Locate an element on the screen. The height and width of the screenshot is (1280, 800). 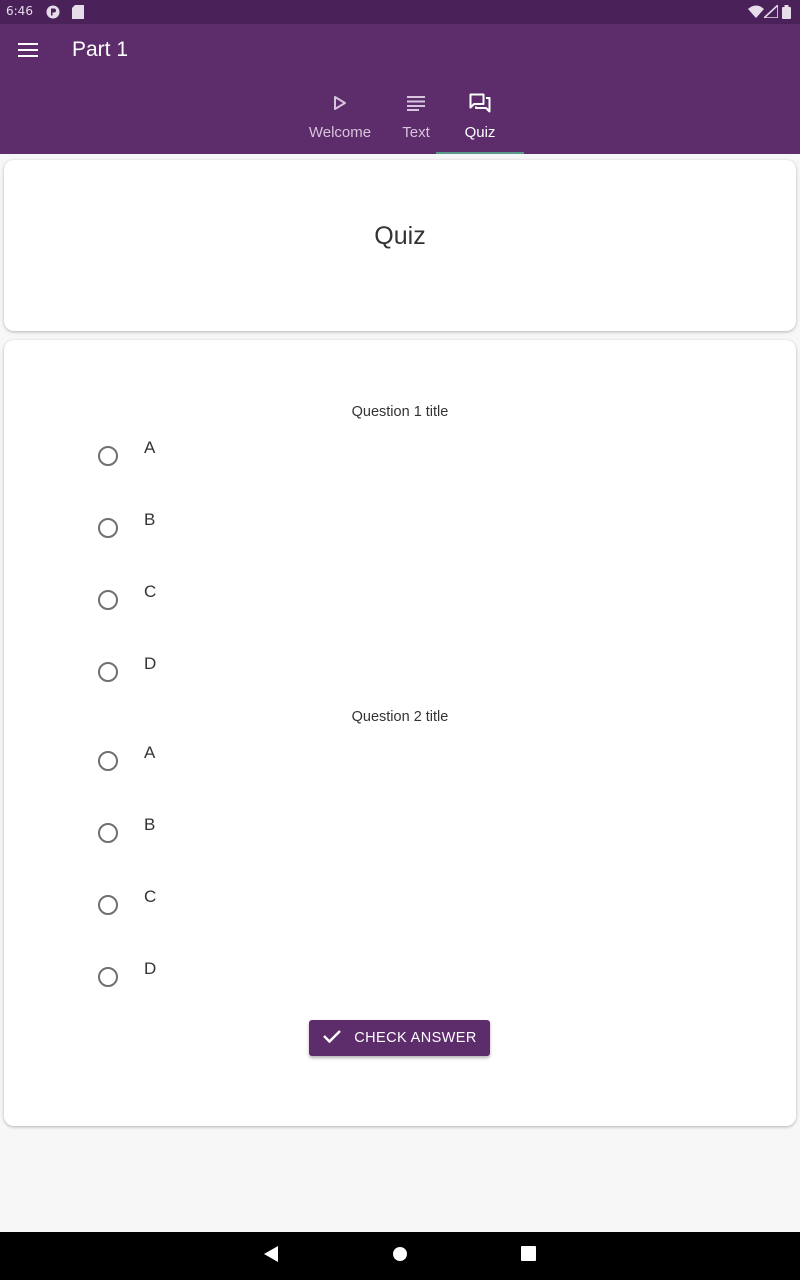
question-1-title: Question 1 title is located at coordinates (400, 412).